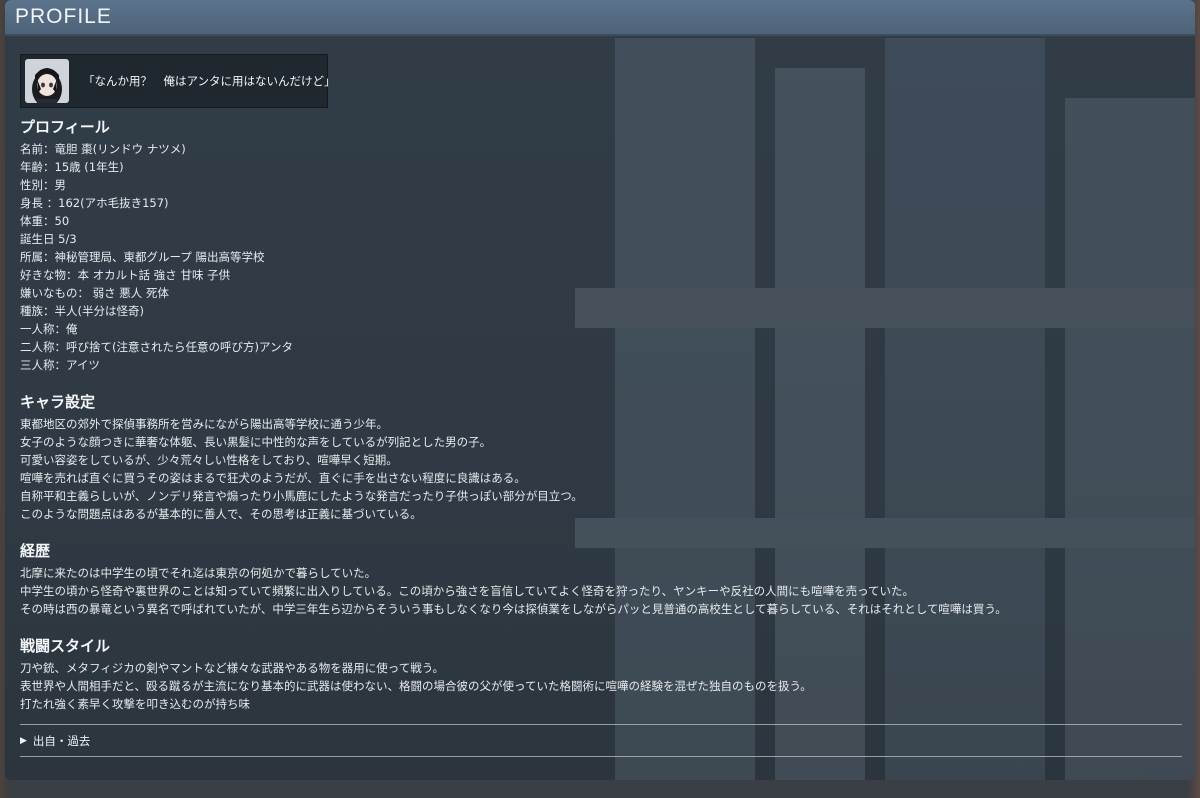 The width and height of the screenshot is (1200, 798). I want to click on profile-line: 種族：半人(半分は怪奇), so click(82, 311).